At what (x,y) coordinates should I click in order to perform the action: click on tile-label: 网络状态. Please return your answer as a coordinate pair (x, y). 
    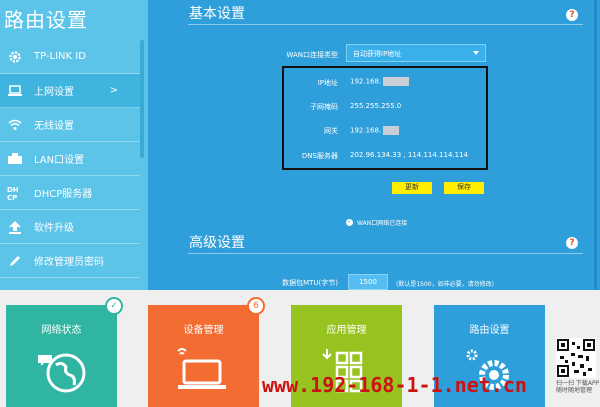
    Looking at the image, I should click on (61, 330).